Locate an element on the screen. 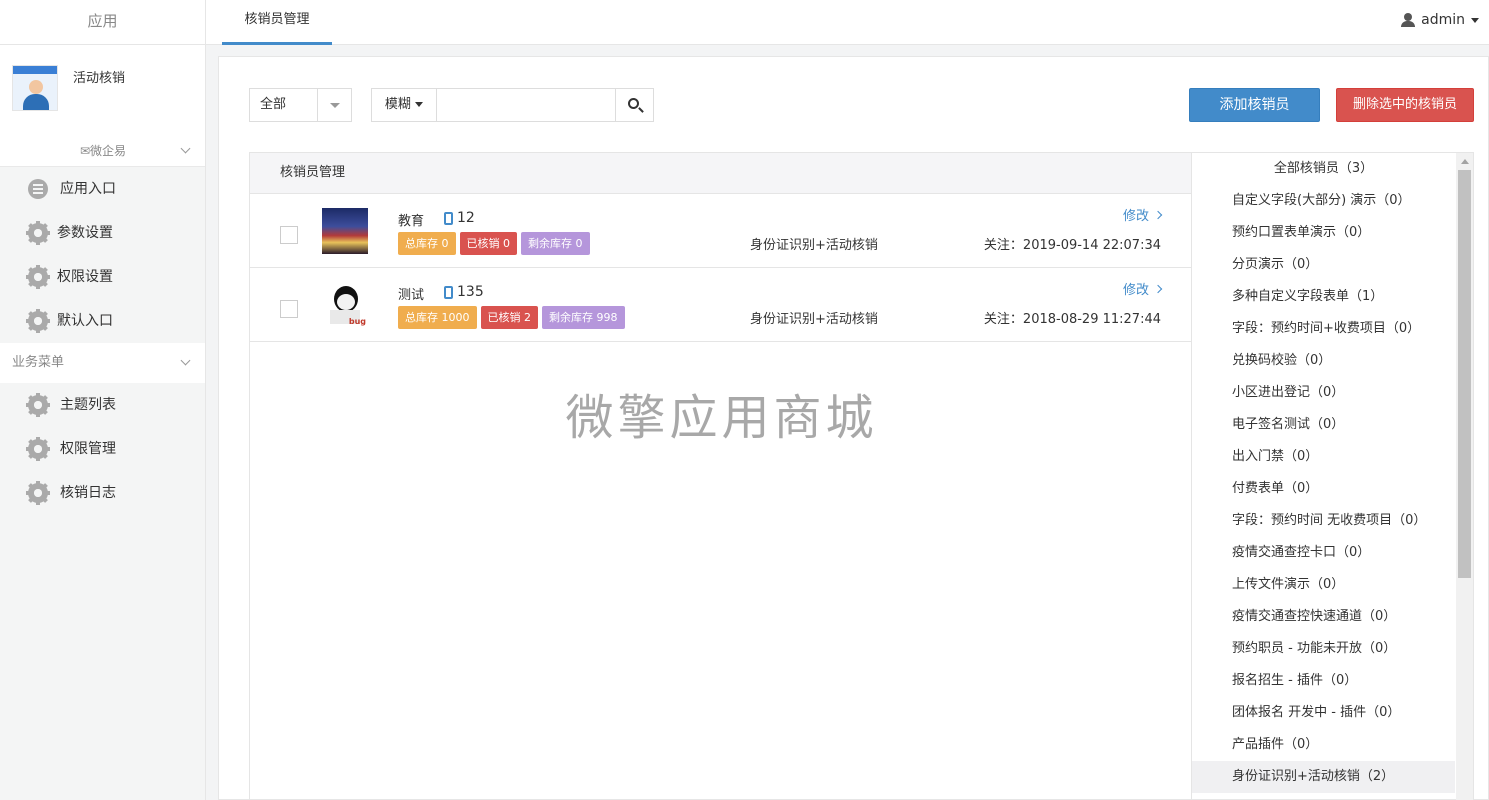 This screenshot has height=800, width=1489. scrollbar-thumb is located at coordinates (1464, 374).